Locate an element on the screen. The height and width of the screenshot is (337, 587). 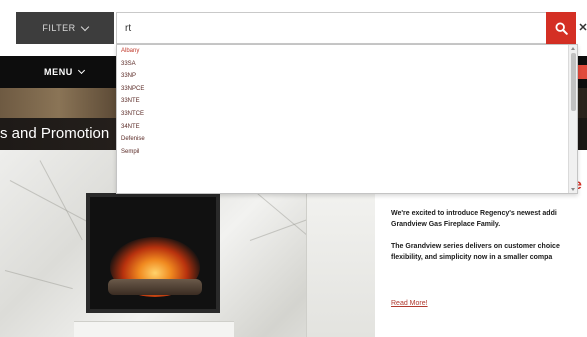
close-icon is located at coordinates (582, 27).